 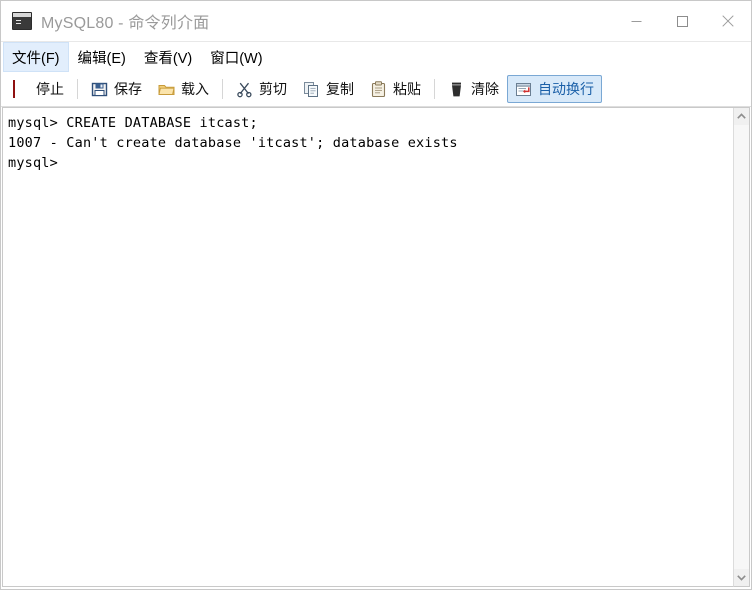 I want to click on word-wrap-button: 自动换行, so click(x=554, y=89).